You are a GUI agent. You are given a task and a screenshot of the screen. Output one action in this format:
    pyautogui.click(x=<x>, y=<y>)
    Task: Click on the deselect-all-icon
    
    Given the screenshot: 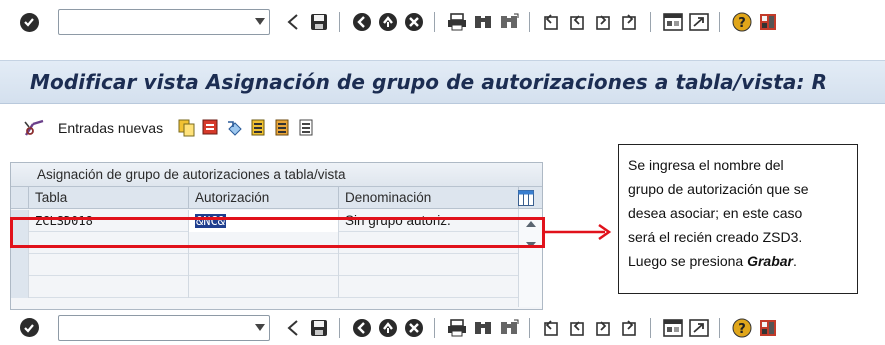 What is the action you would take?
    pyautogui.click(x=307, y=128)
    